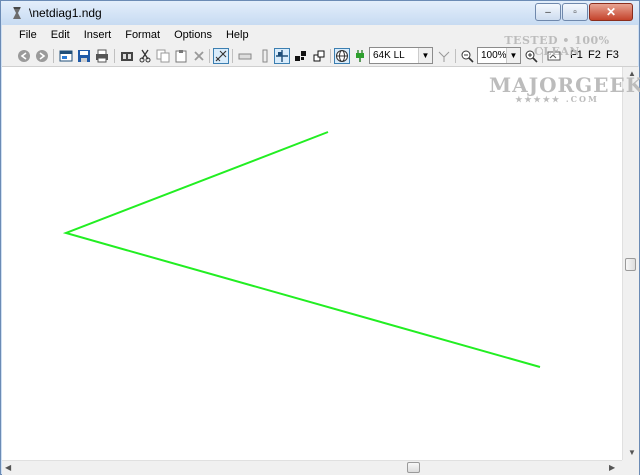 This screenshot has width=640, height=475. Describe the element at coordinates (612, 467) in the screenshot. I see `scroll-right-icon: ▶` at that location.